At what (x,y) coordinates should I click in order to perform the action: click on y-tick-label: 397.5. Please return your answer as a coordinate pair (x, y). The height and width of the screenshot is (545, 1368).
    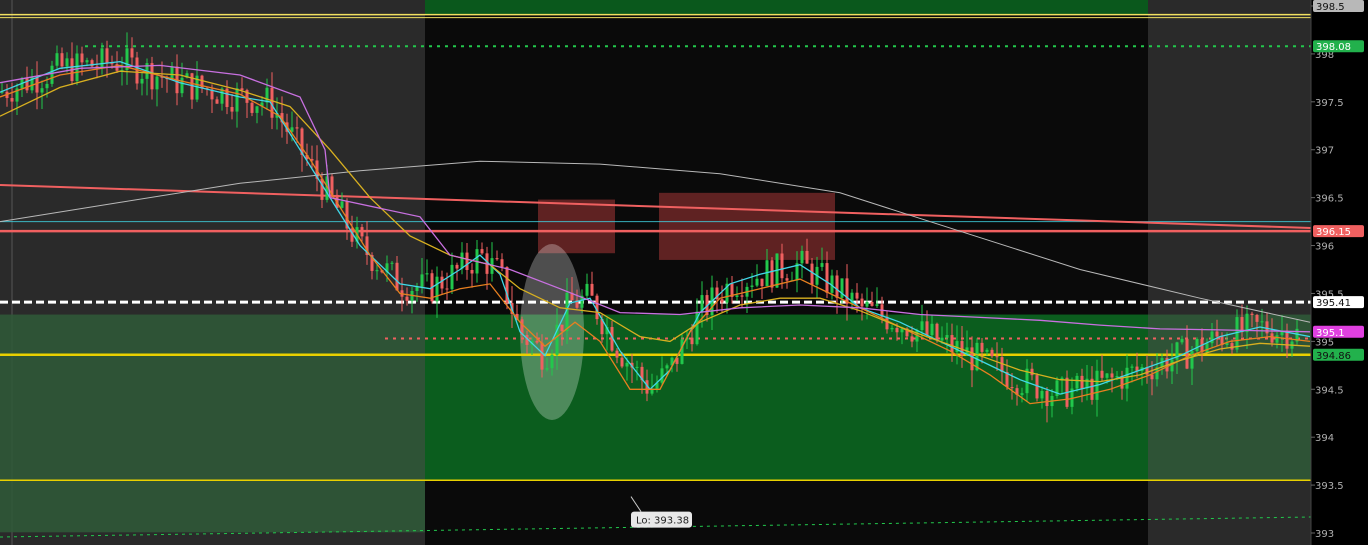
    Looking at the image, I should click on (1329, 103).